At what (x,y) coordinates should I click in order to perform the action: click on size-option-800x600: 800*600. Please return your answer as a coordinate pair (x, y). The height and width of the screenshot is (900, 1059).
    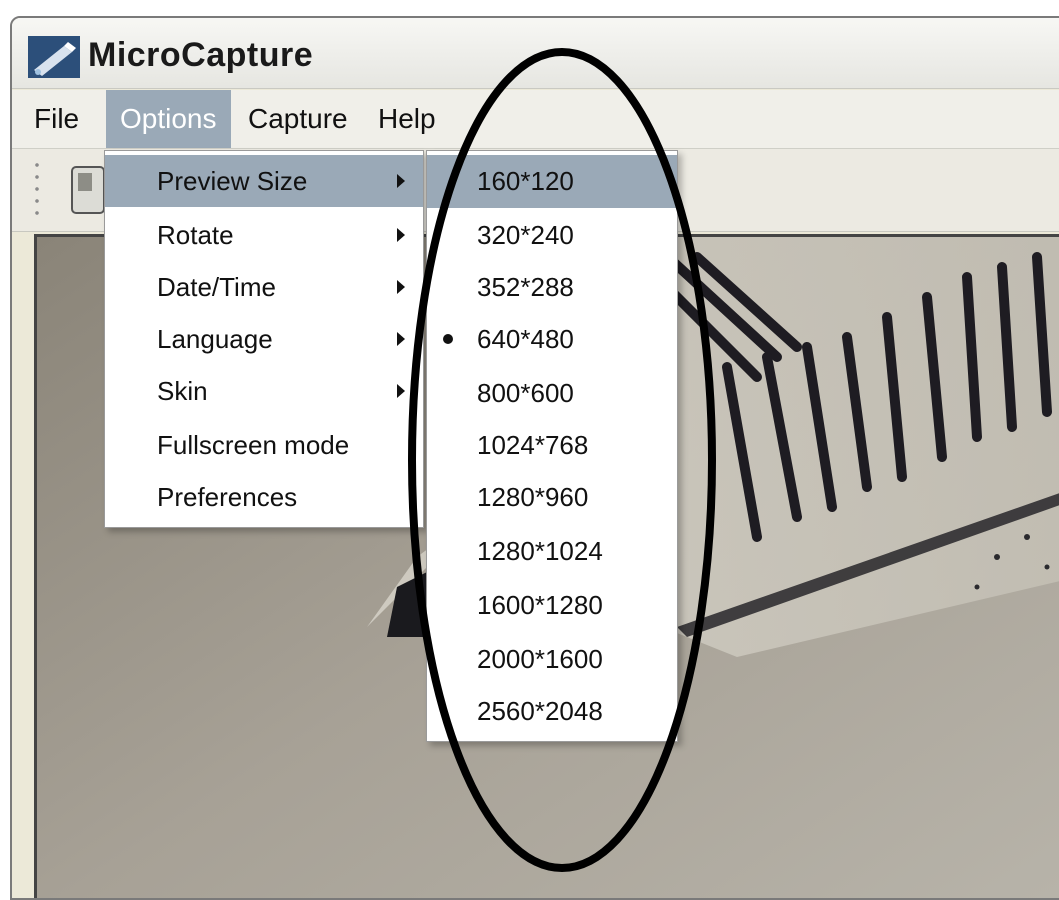
    Looking at the image, I should click on (552, 393).